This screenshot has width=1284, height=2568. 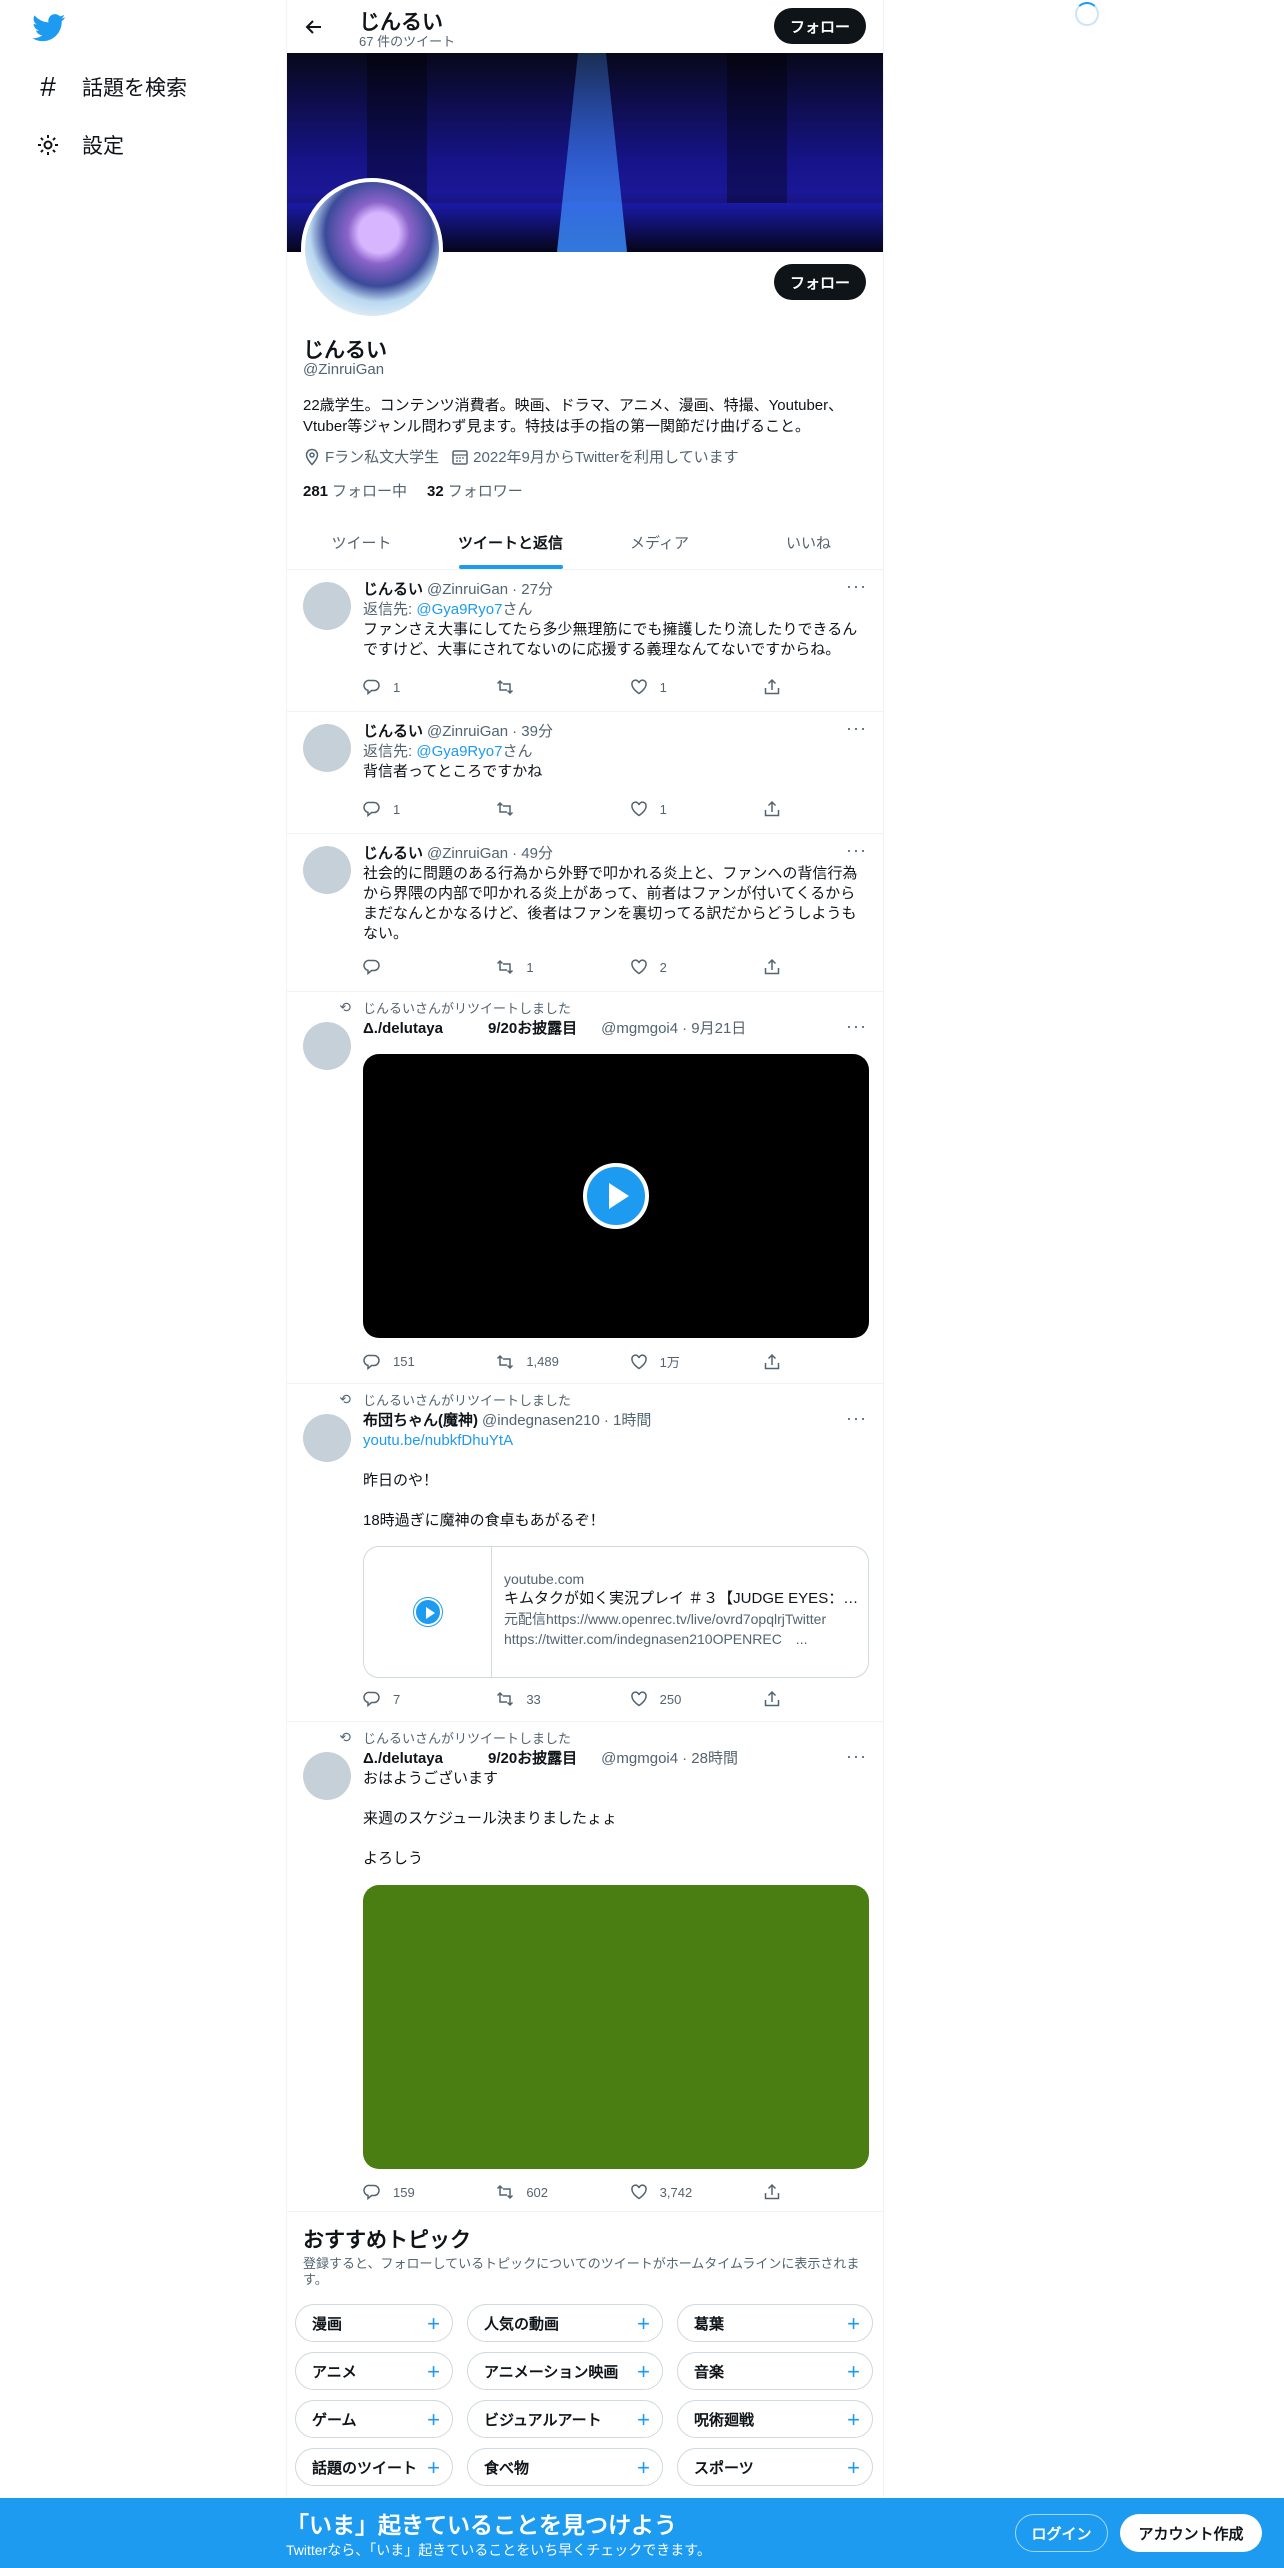 I want to click on signup-button: アカウント作成, so click(x=1191, y=2533).